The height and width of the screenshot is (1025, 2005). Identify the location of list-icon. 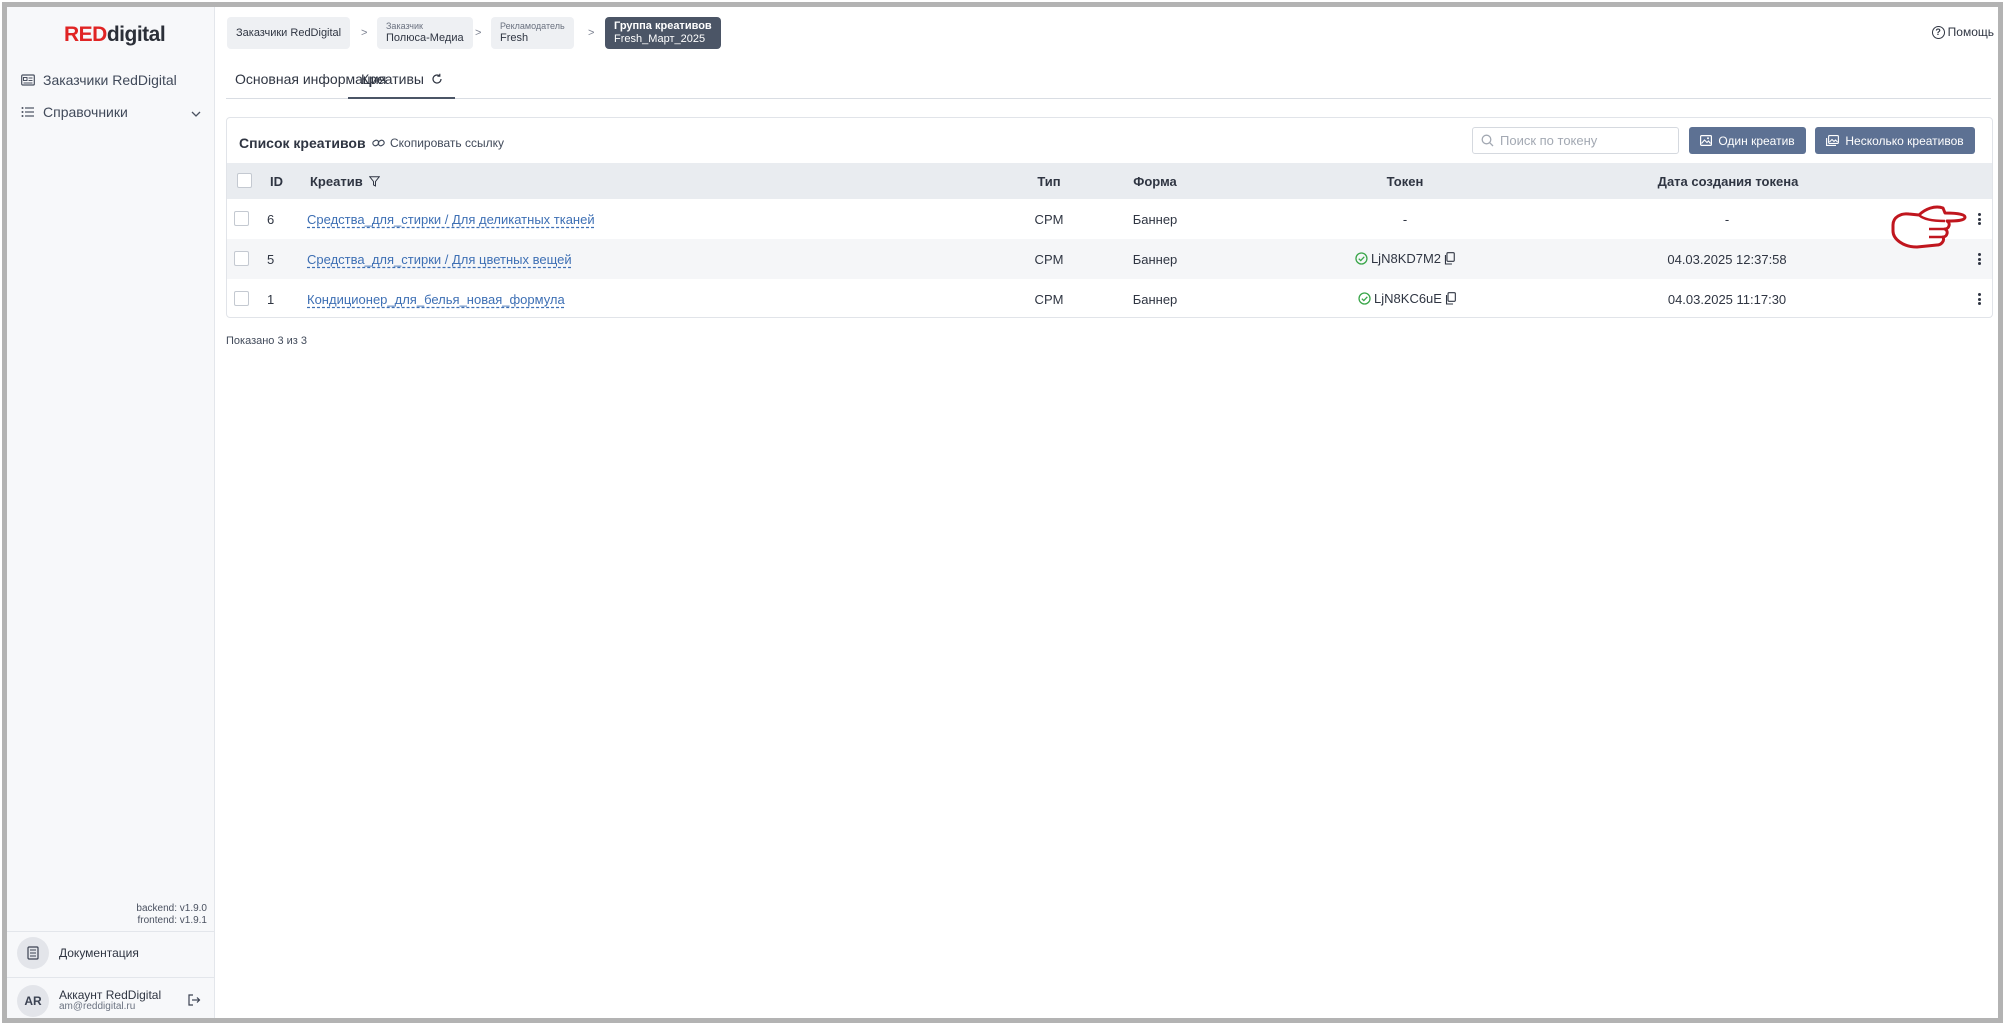
(28, 112).